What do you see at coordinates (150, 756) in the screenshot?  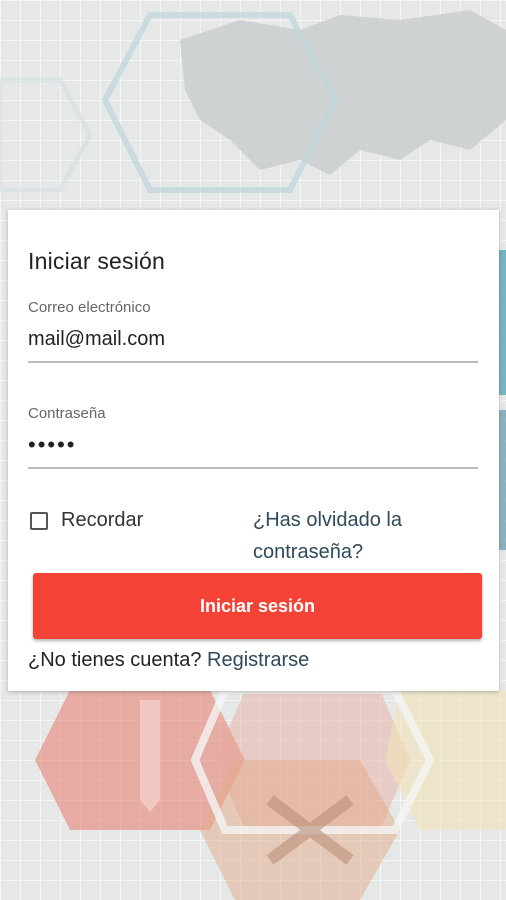 I see `pipe-tool-shape` at bounding box center [150, 756].